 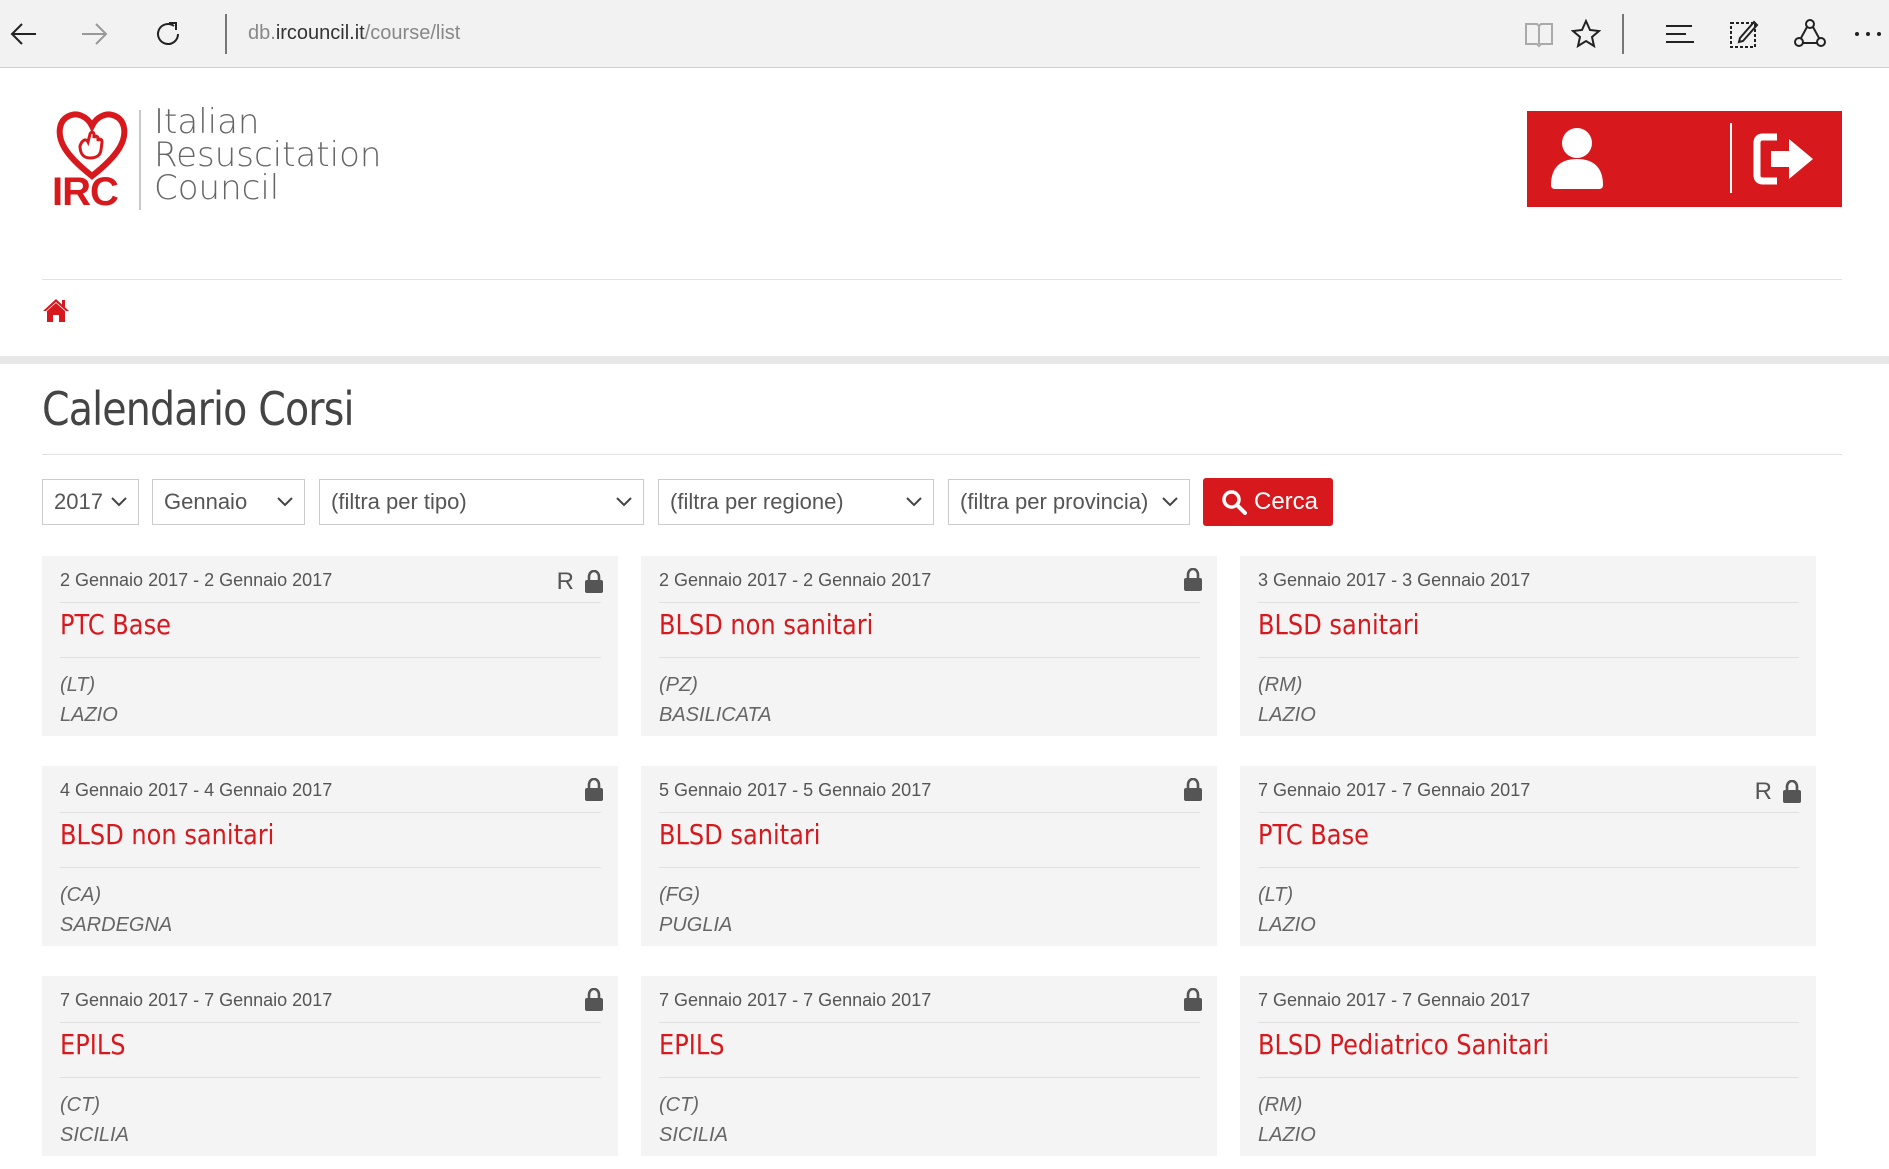 I want to click on course-status-icons: R, so click(x=580, y=582).